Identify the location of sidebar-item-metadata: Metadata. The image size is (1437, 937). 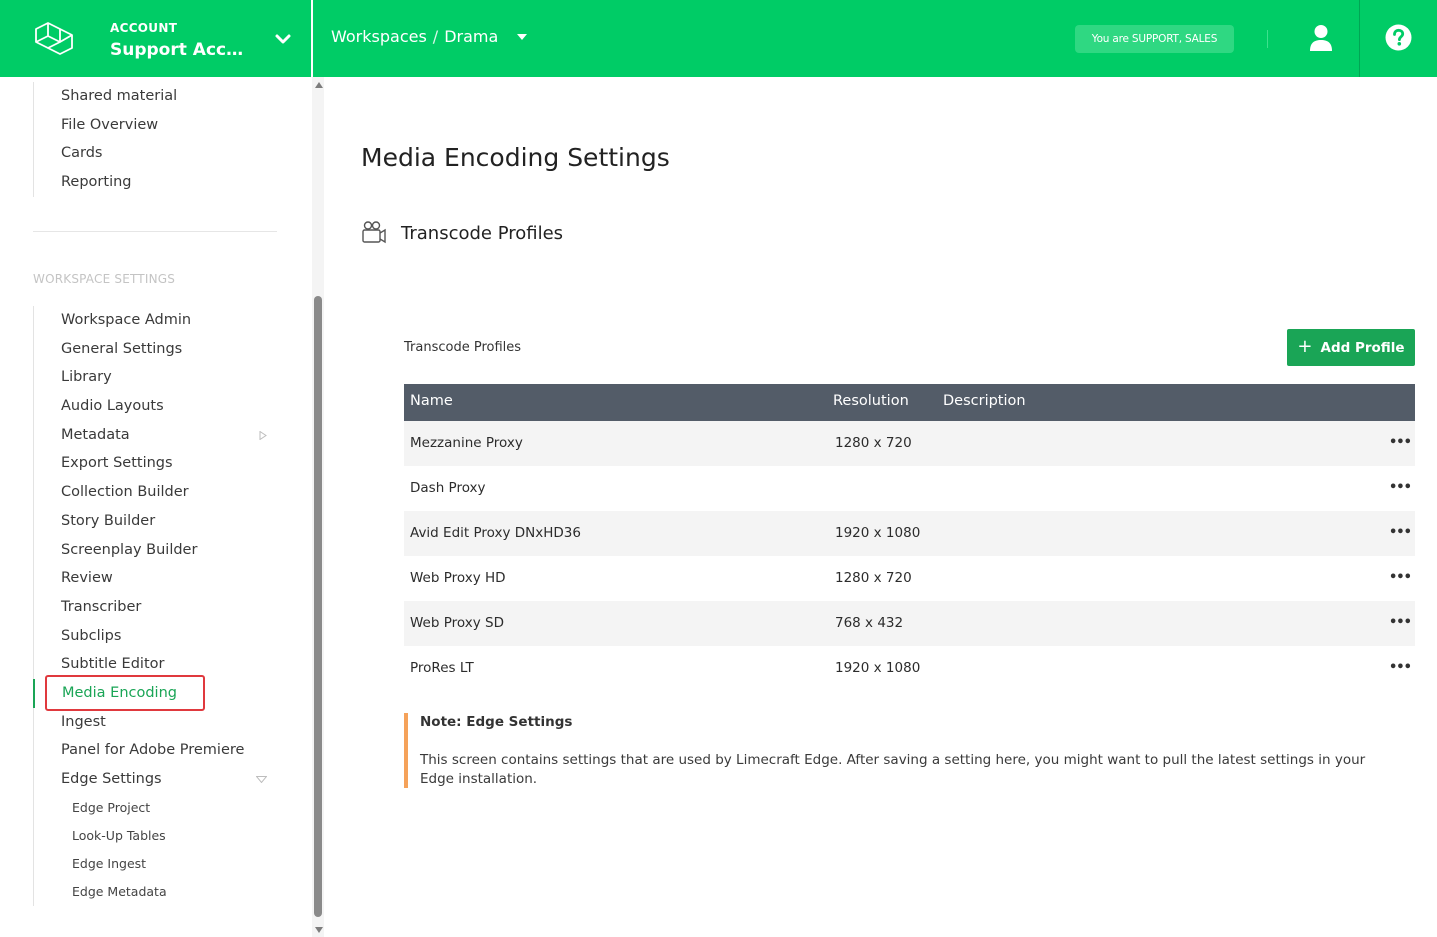
(150, 435).